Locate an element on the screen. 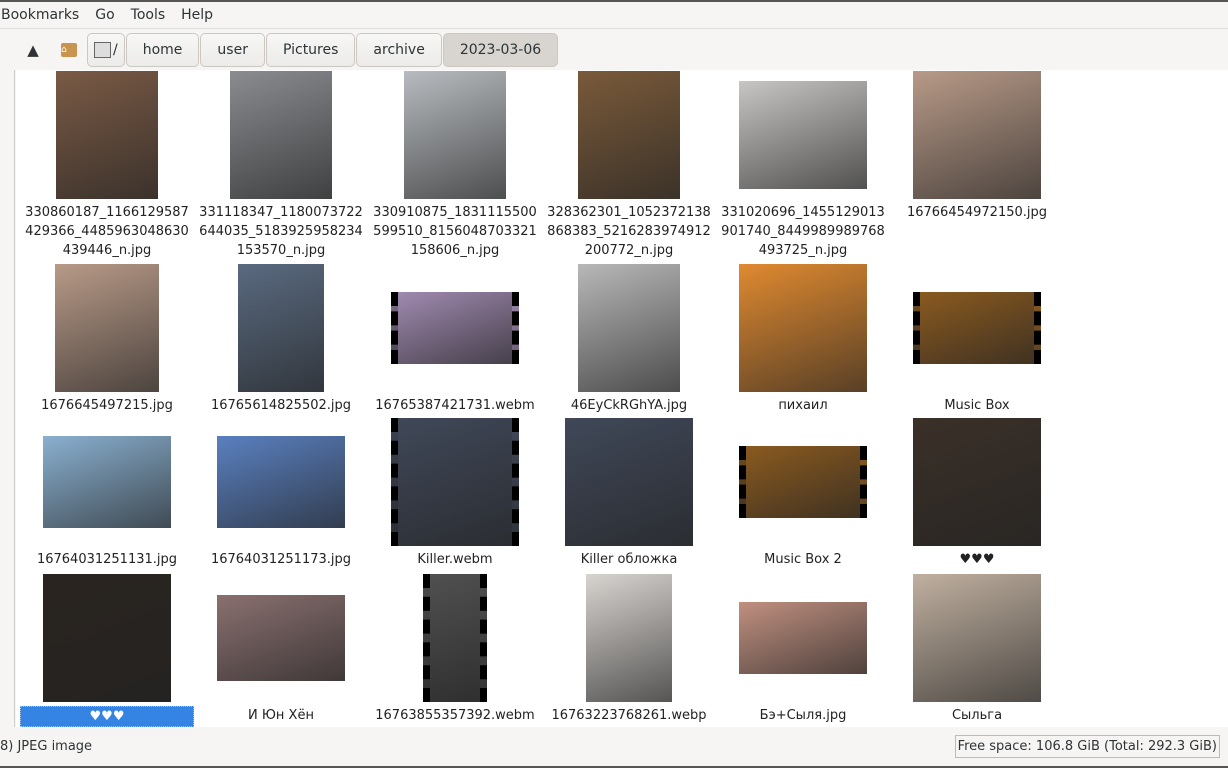  side-pane is located at coordinates (7, 398).